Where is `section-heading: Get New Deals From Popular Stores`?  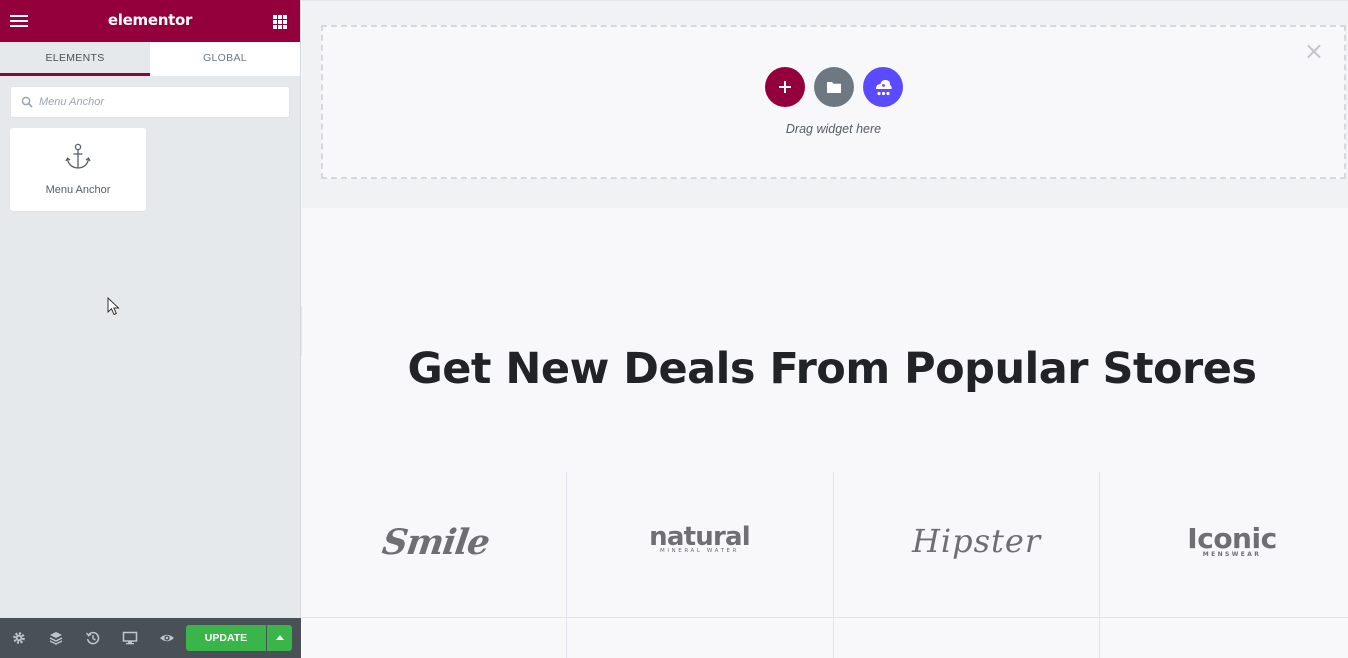
section-heading: Get New Deals From Popular Stores is located at coordinates (832, 369).